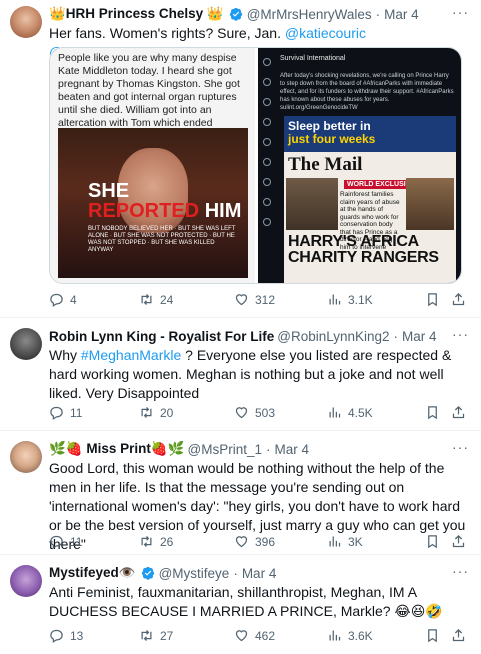 This screenshot has height=654, width=481. I want to click on author-handle: @MsPrint_1, so click(225, 449).